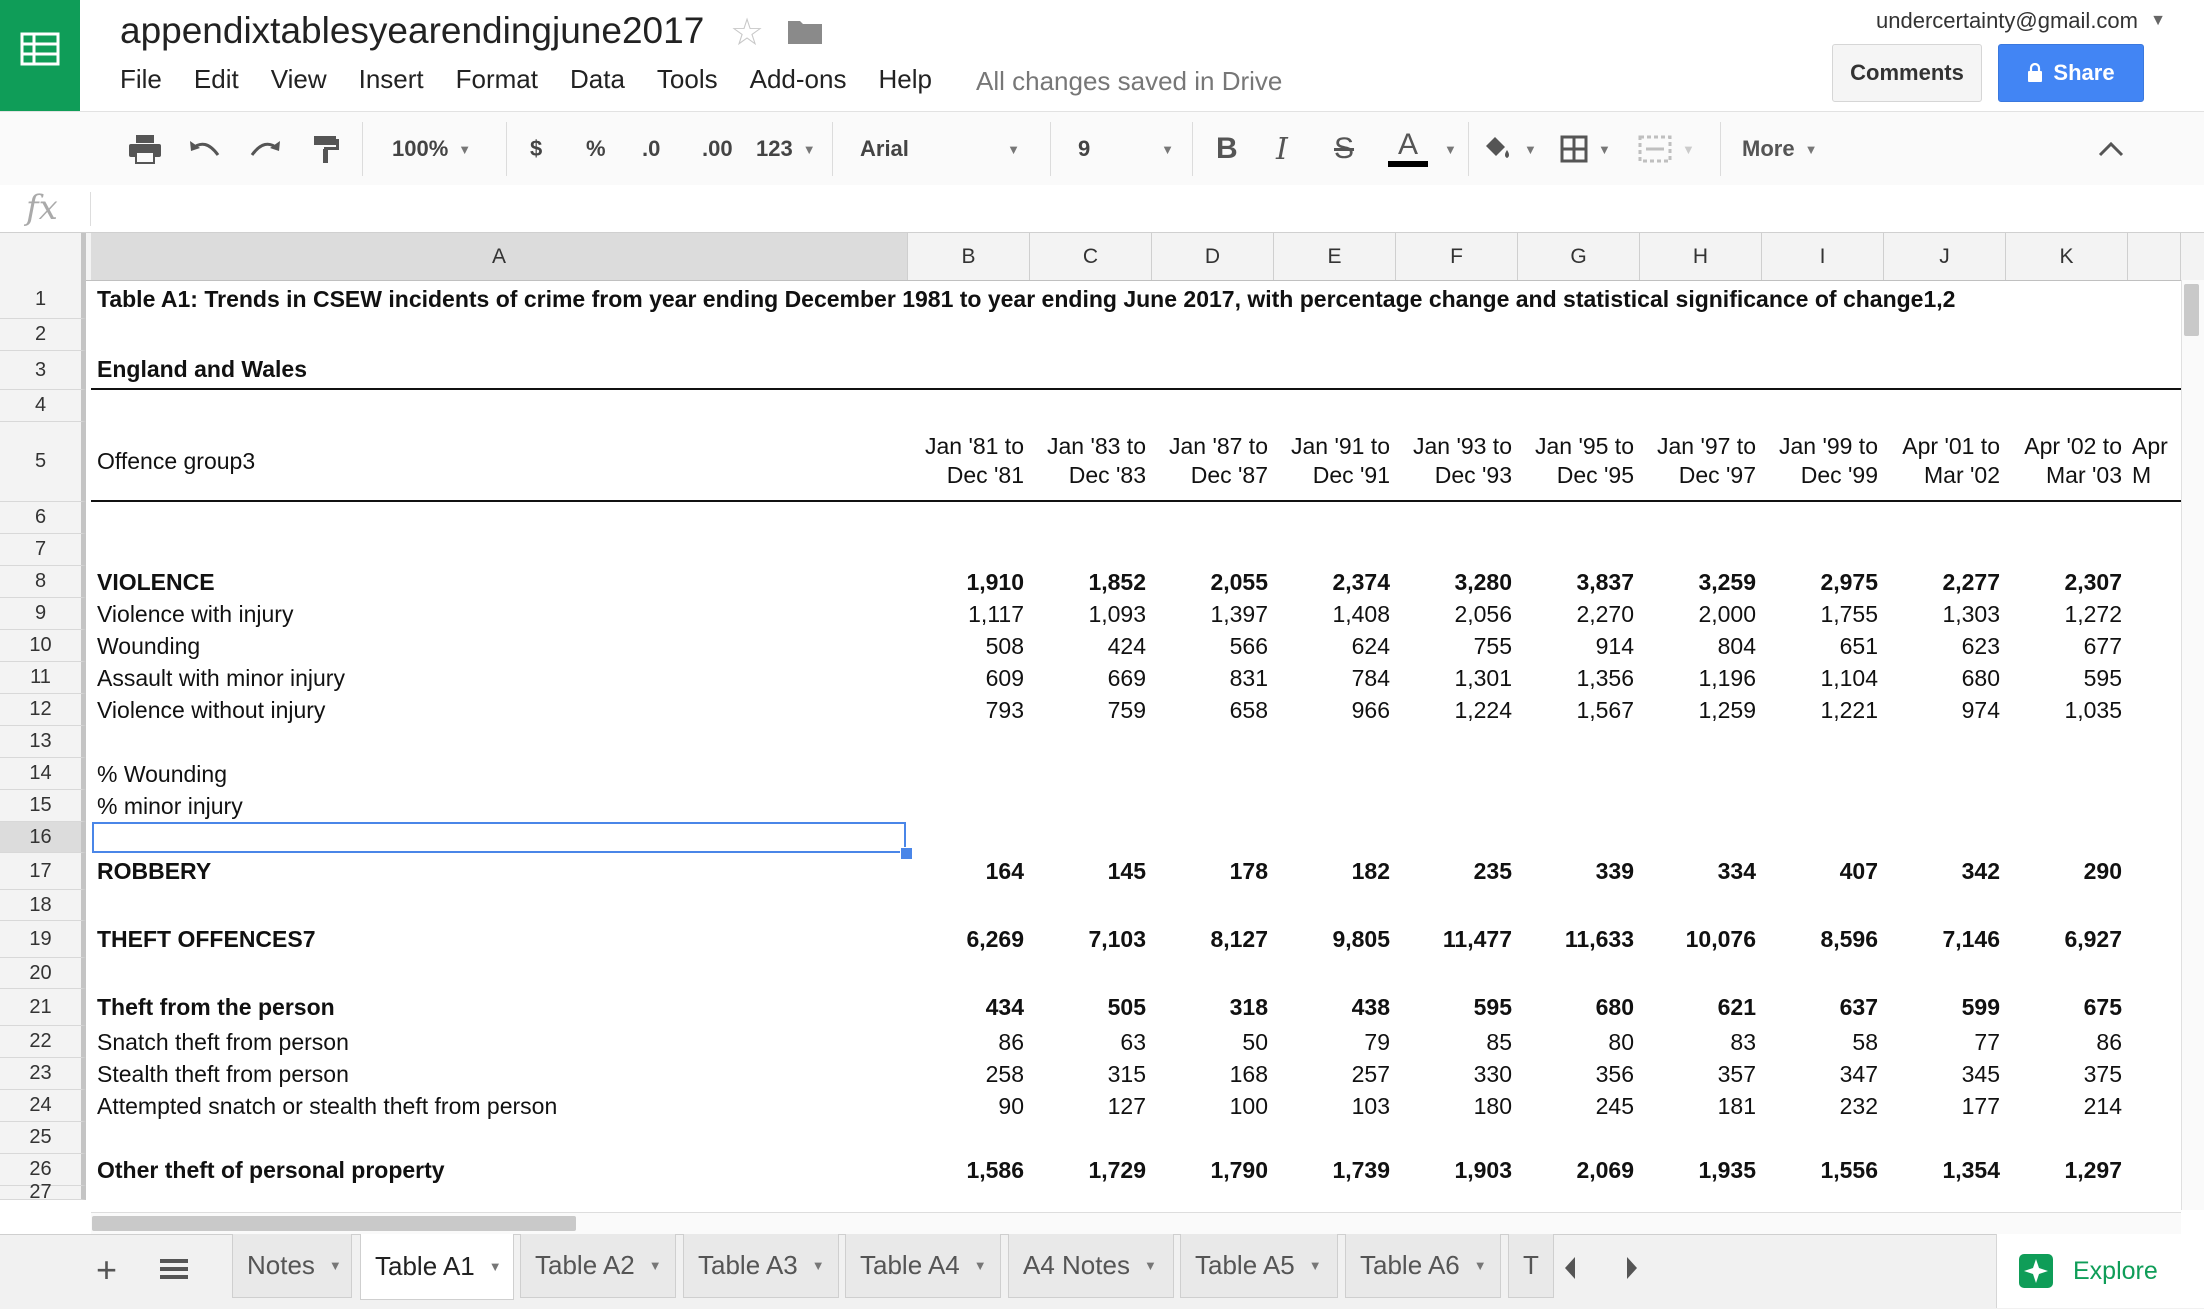  Describe the element at coordinates (43, 1007) in the screenshot. I see `row-header: 21` at that location.